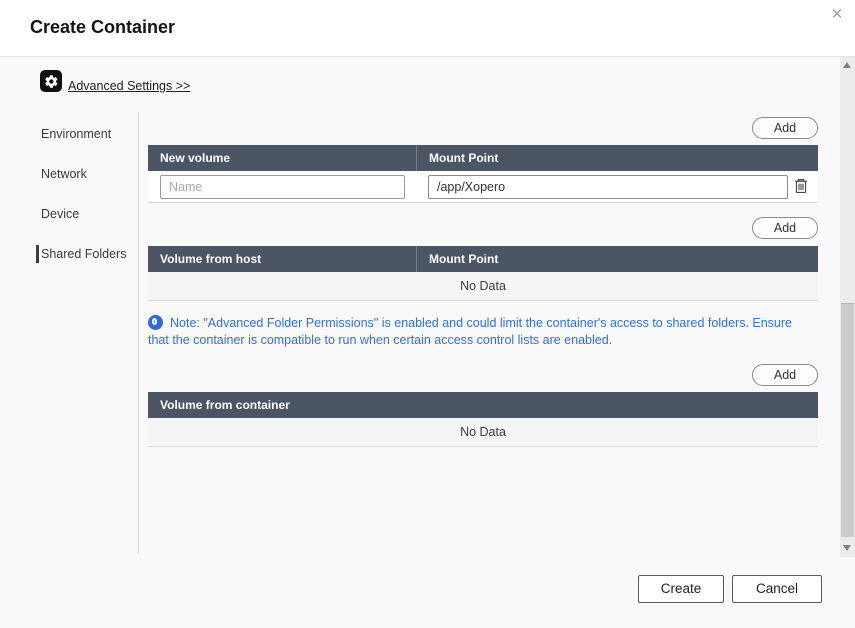 This screenshot has width=855, height=628. What do you see at coordinates (847, 548) in the screenshot?
I see `scroll-down-icon` at bounding box center [847, 548].